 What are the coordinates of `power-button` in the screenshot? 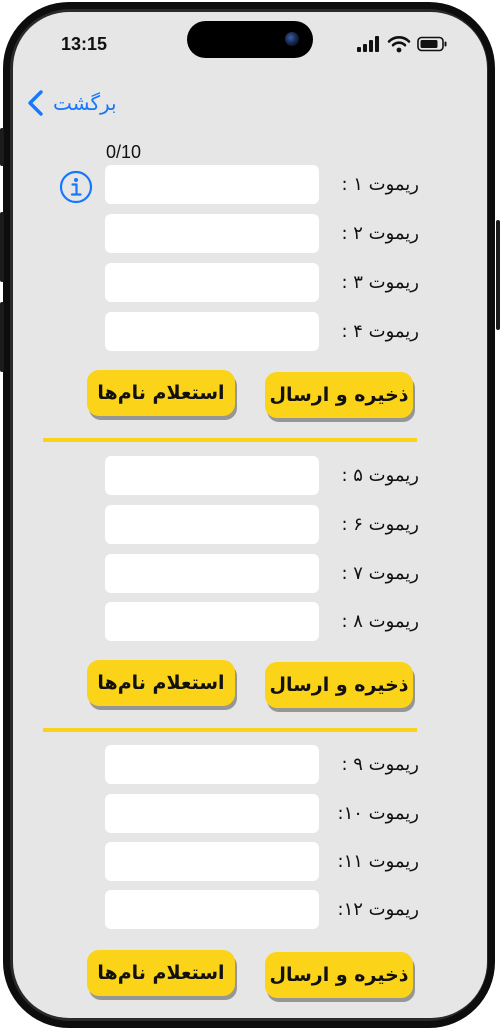 It's located at (498, 275).